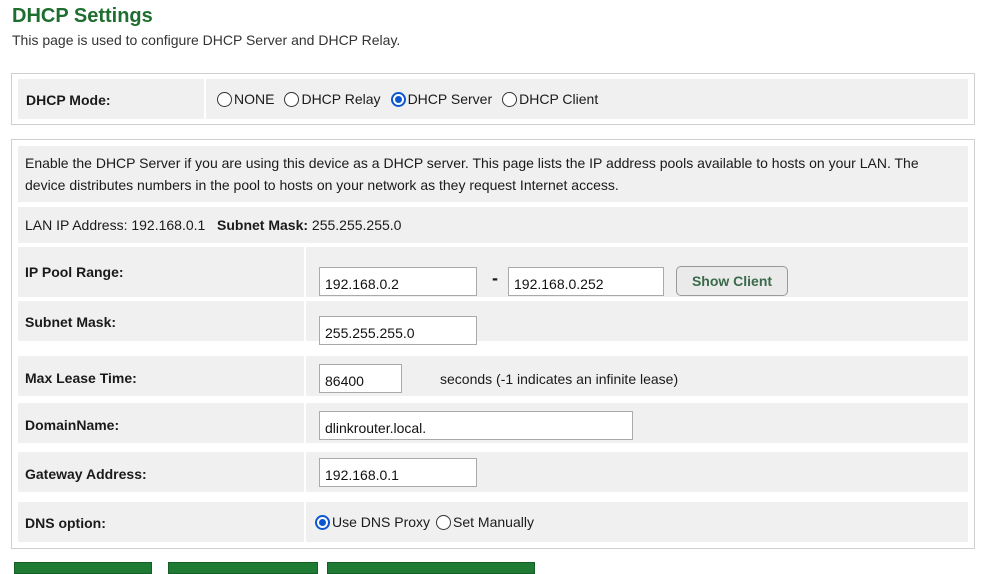 This screenshot has width=1000, height=574. I want to click on subnet-mask-label: Subnet Mask:, so click(71, 322).